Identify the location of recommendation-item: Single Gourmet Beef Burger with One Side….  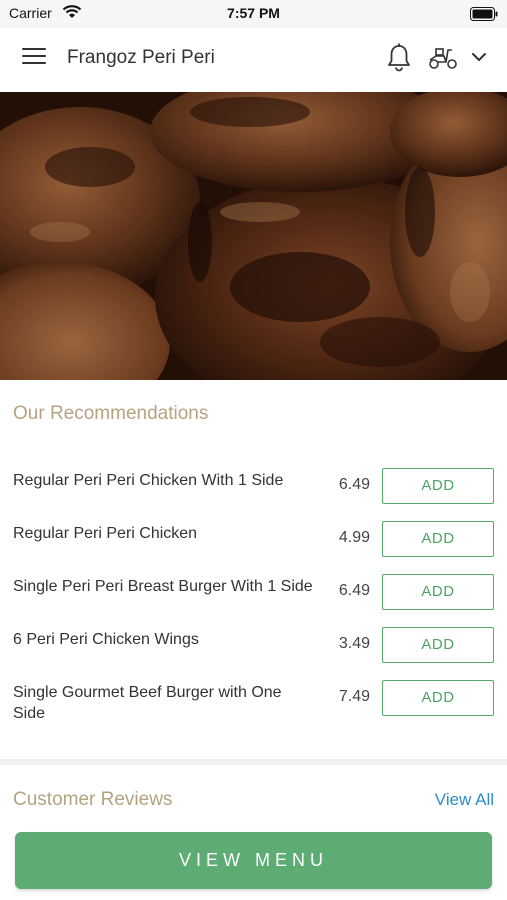
(253, 707).